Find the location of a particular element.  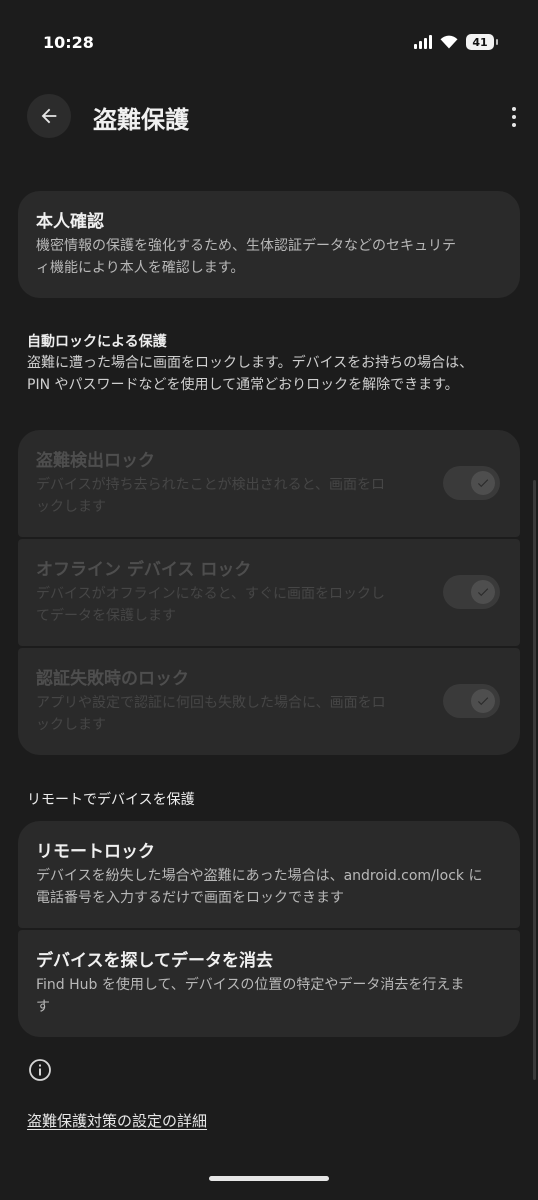

offline-device-lock-title: オフライン デバイス ロック is located at coordinates (144, 570).